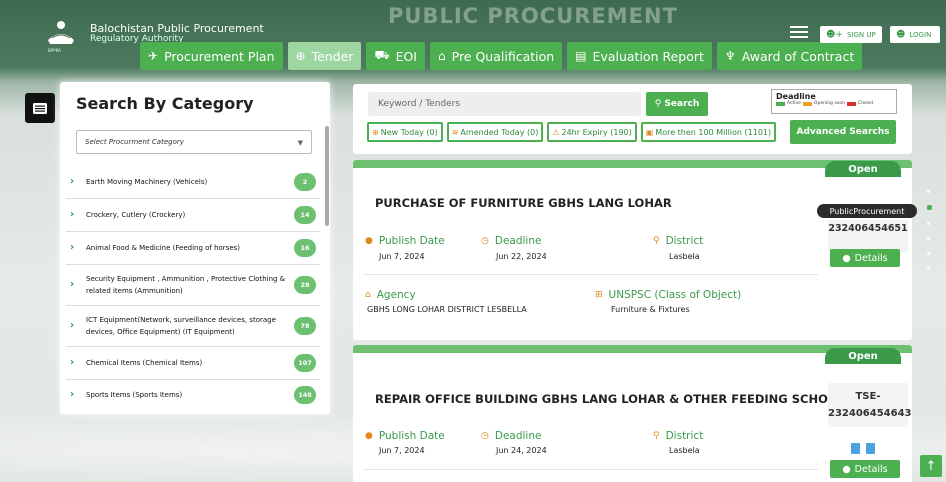 This screenshot has height=482, width=946. What do you see at coordinates (305, 363) in the screenshot?
I see `category-count-badge: 107` at bounding box center [305, 363].